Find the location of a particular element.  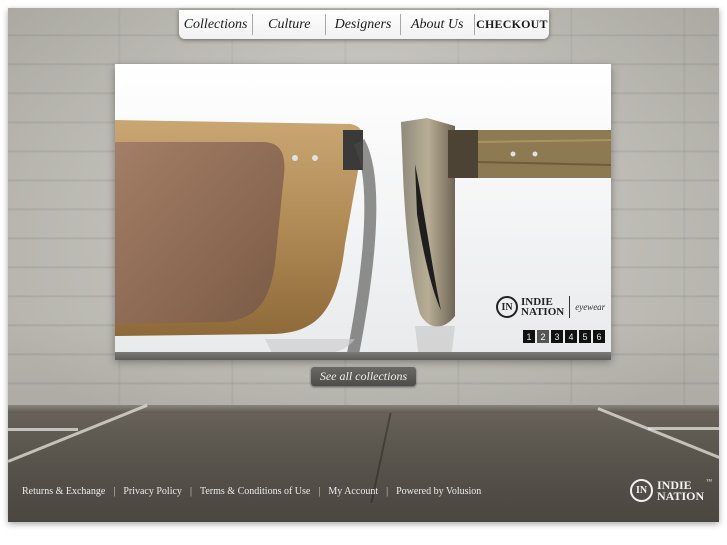

footer-brand-mark-icon: IN is located at coordinates (641, 490).